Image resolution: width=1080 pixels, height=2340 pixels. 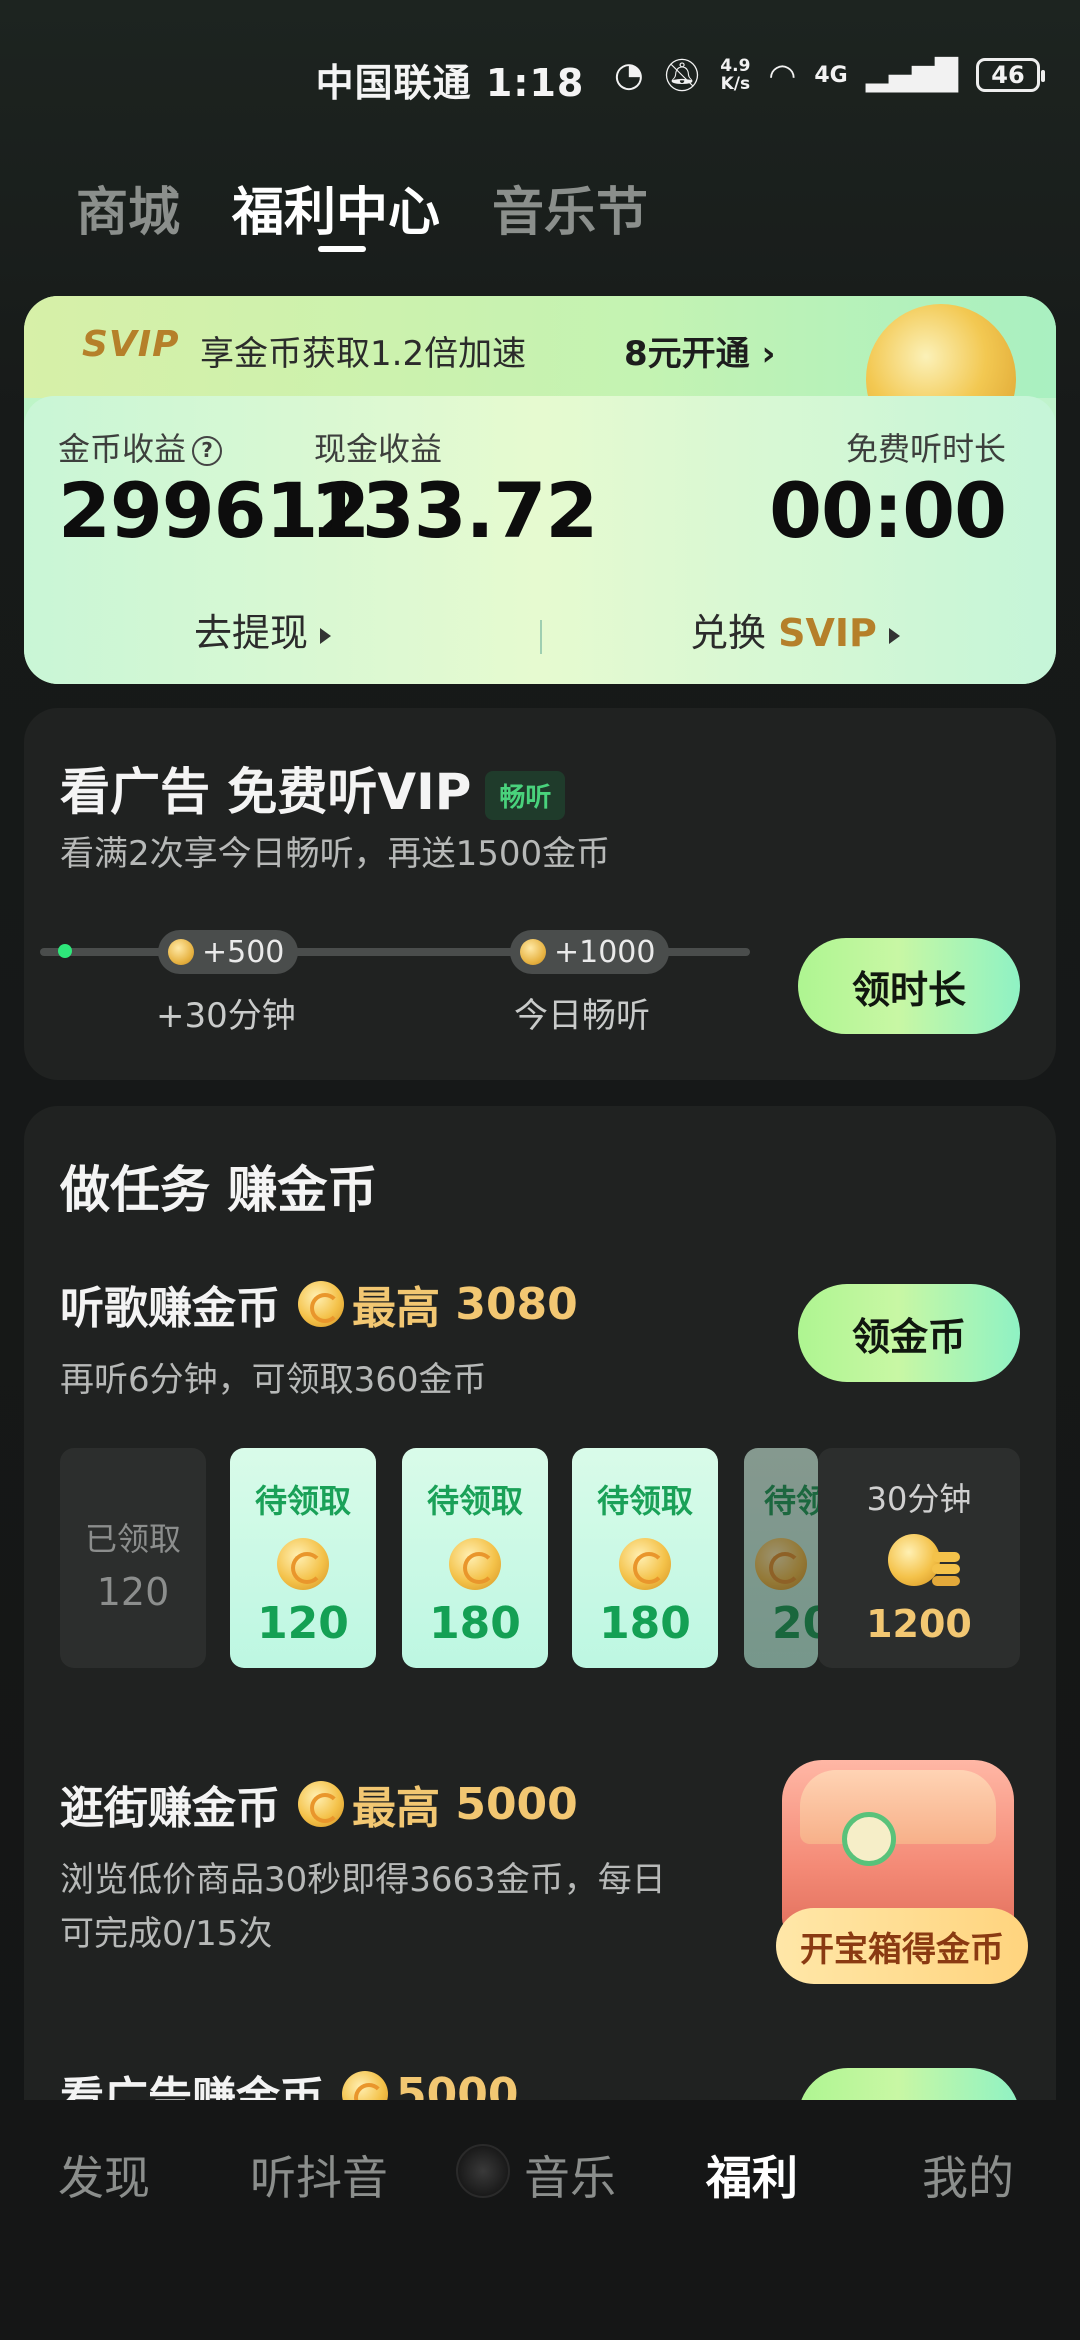 What do you see at coordinates (902, 1946) in the screenshot?
I see `open-treasure-button: 开宝箱得金币` at bounding box center [902, 1946].